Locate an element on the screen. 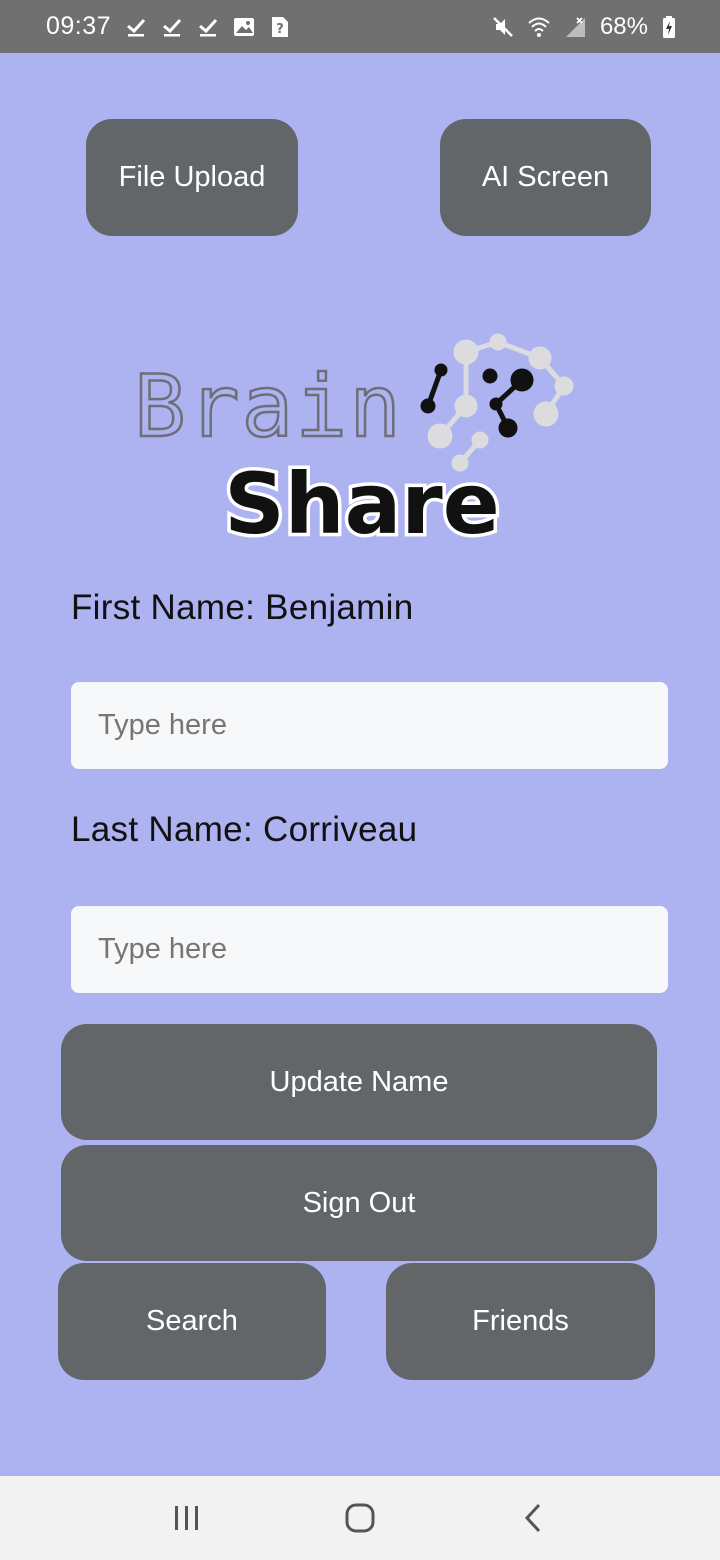  first-name-label: First Name: Benjamin is located at coordinates (242, 607).